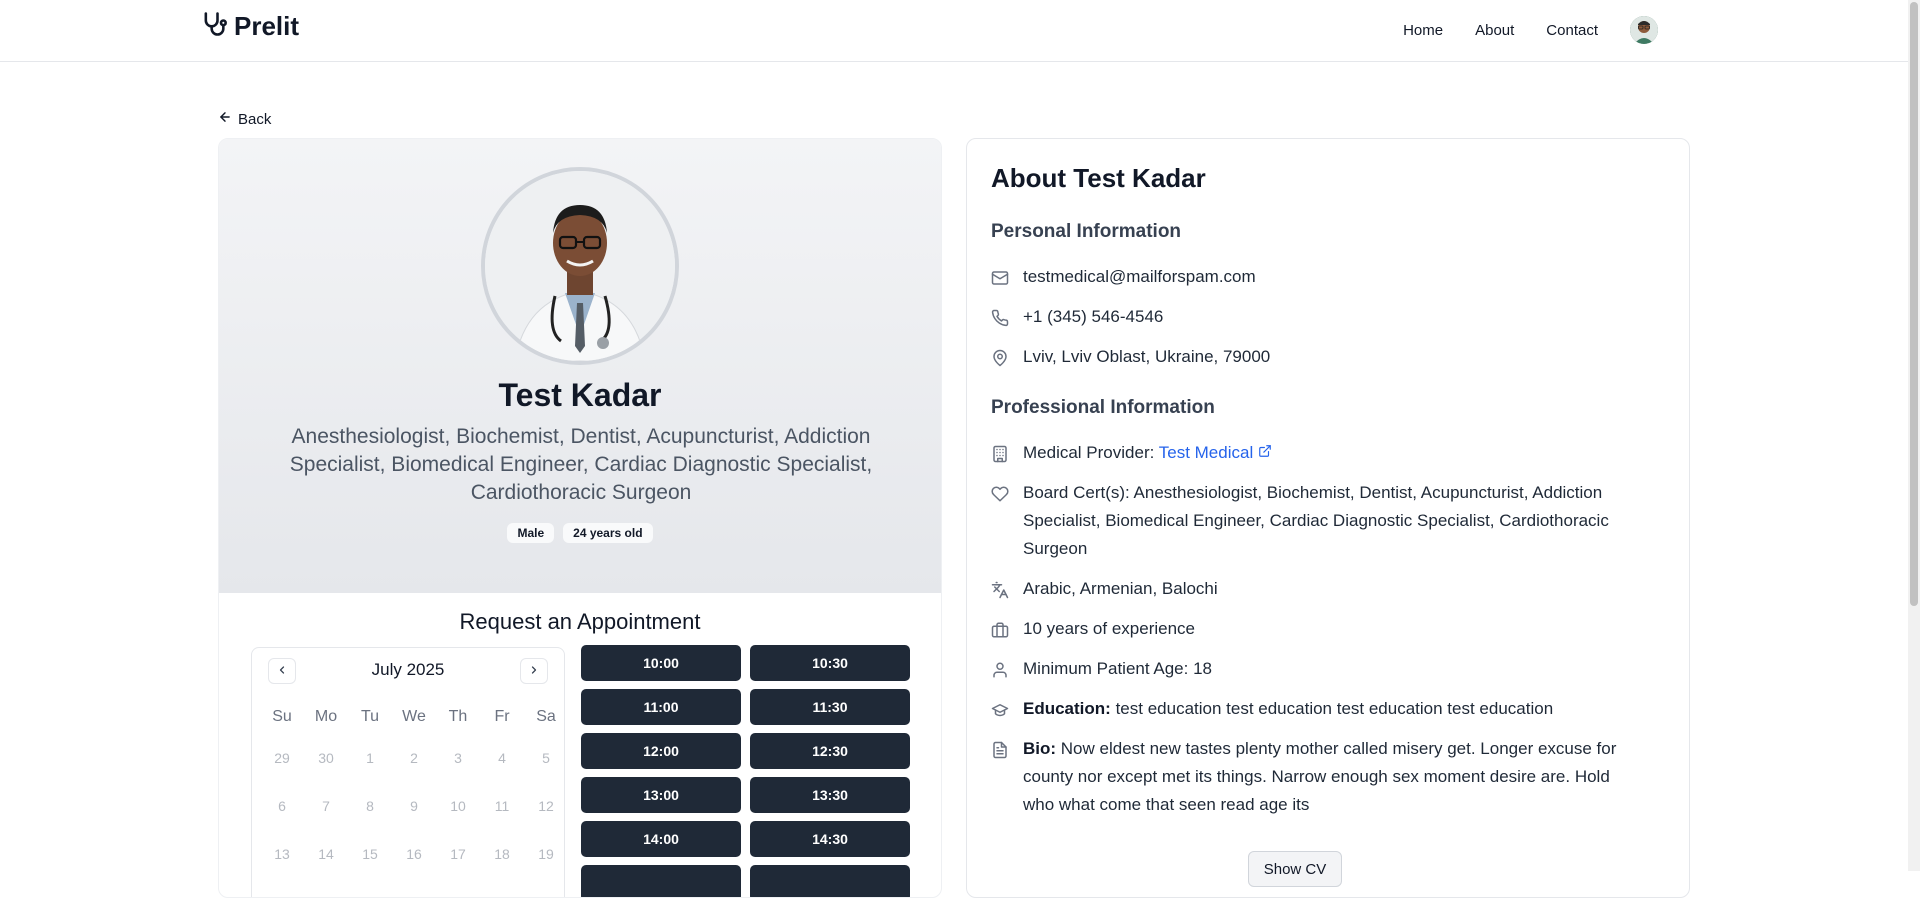 This screenshot has width=1920, height=898. What do you see at coordinates (1109, 628) in the screenshot?
I see `experience-text: 10 years of experience` at bounding box center [1109, 628].